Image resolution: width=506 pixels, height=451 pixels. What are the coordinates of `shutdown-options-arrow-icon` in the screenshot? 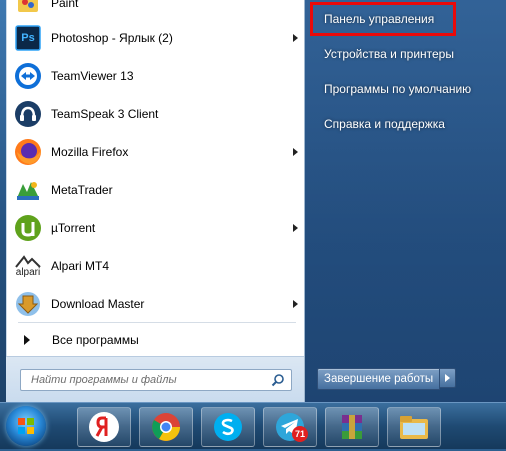 It's located at (448, 378).